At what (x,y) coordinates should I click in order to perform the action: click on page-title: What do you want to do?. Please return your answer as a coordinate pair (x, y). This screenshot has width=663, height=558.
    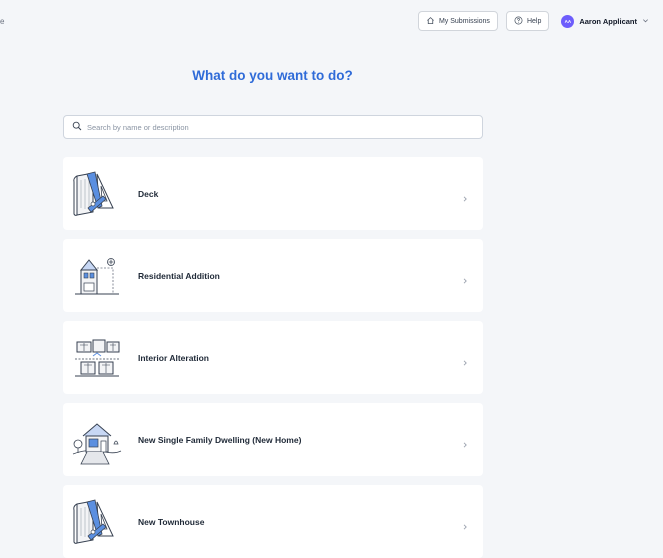
    Looking at the image, I should click on (272, 75).